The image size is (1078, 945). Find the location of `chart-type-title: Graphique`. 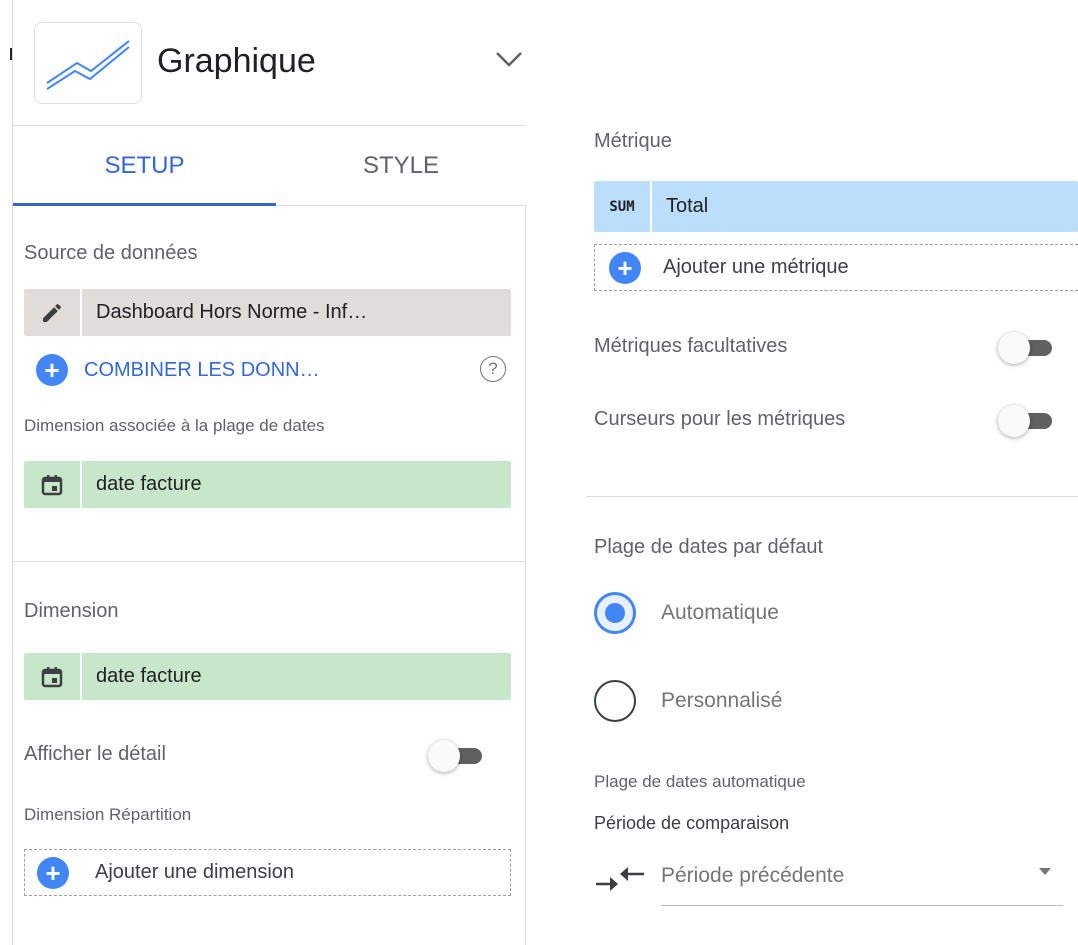

chart-type-title: Graphique is located at coordinates (236, 61).